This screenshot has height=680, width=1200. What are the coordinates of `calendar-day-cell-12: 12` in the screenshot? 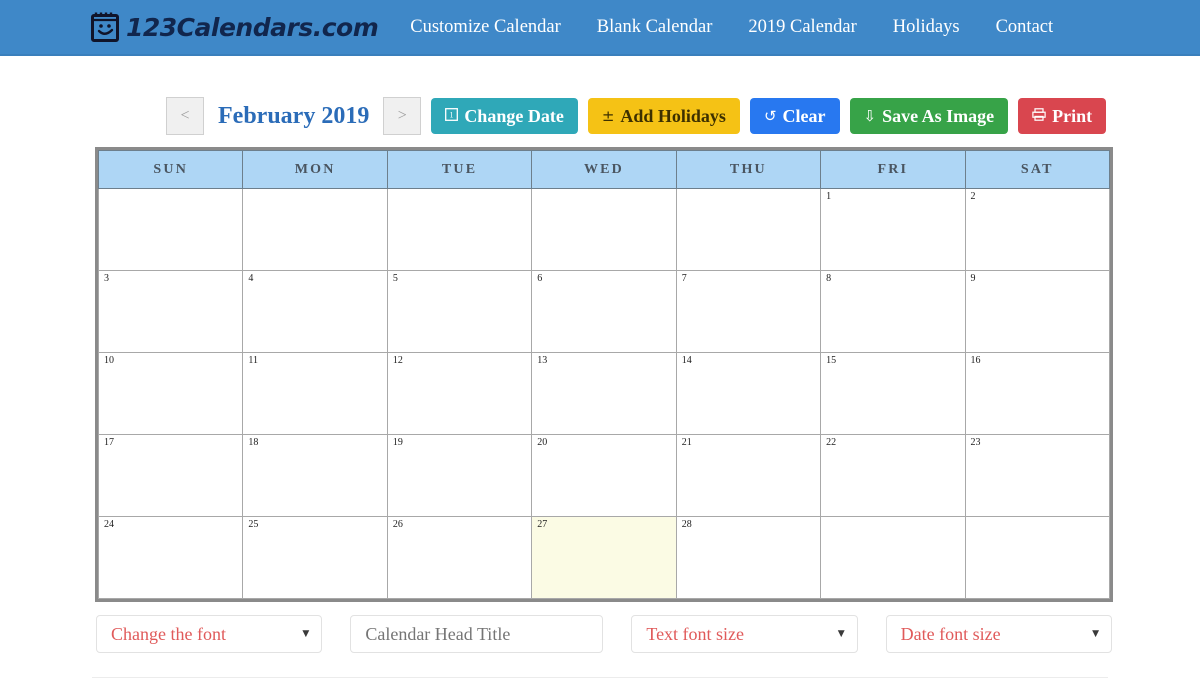 It's located at (459, 393).